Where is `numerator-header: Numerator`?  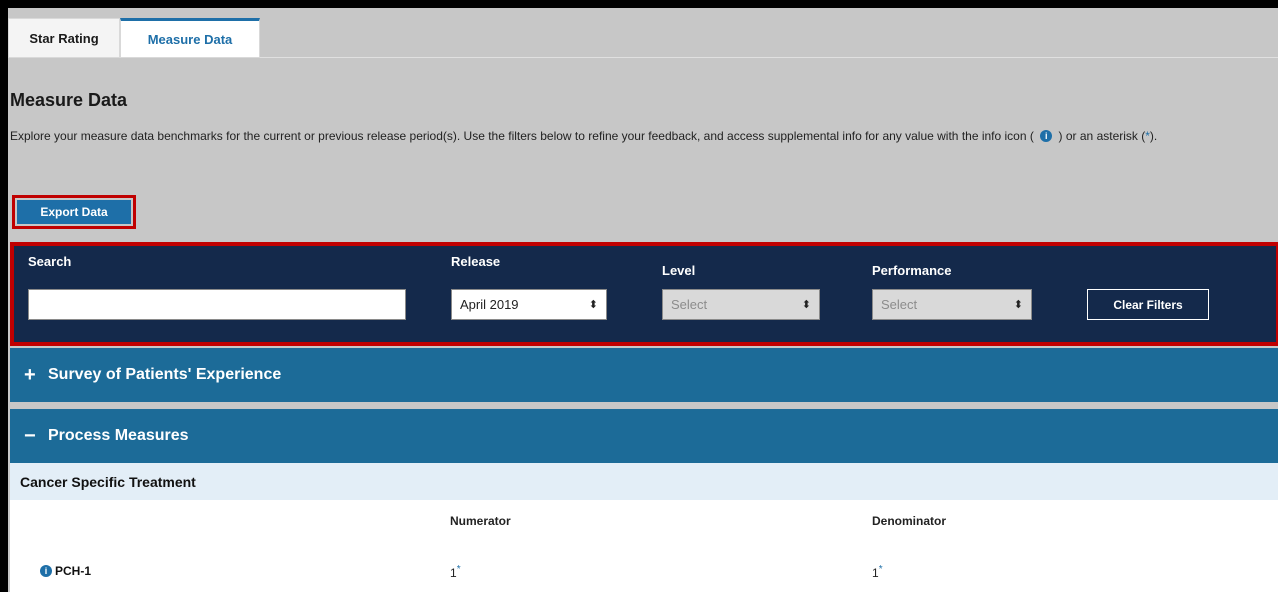
numerator-header: Numerator is located at coordinates (480, 521).